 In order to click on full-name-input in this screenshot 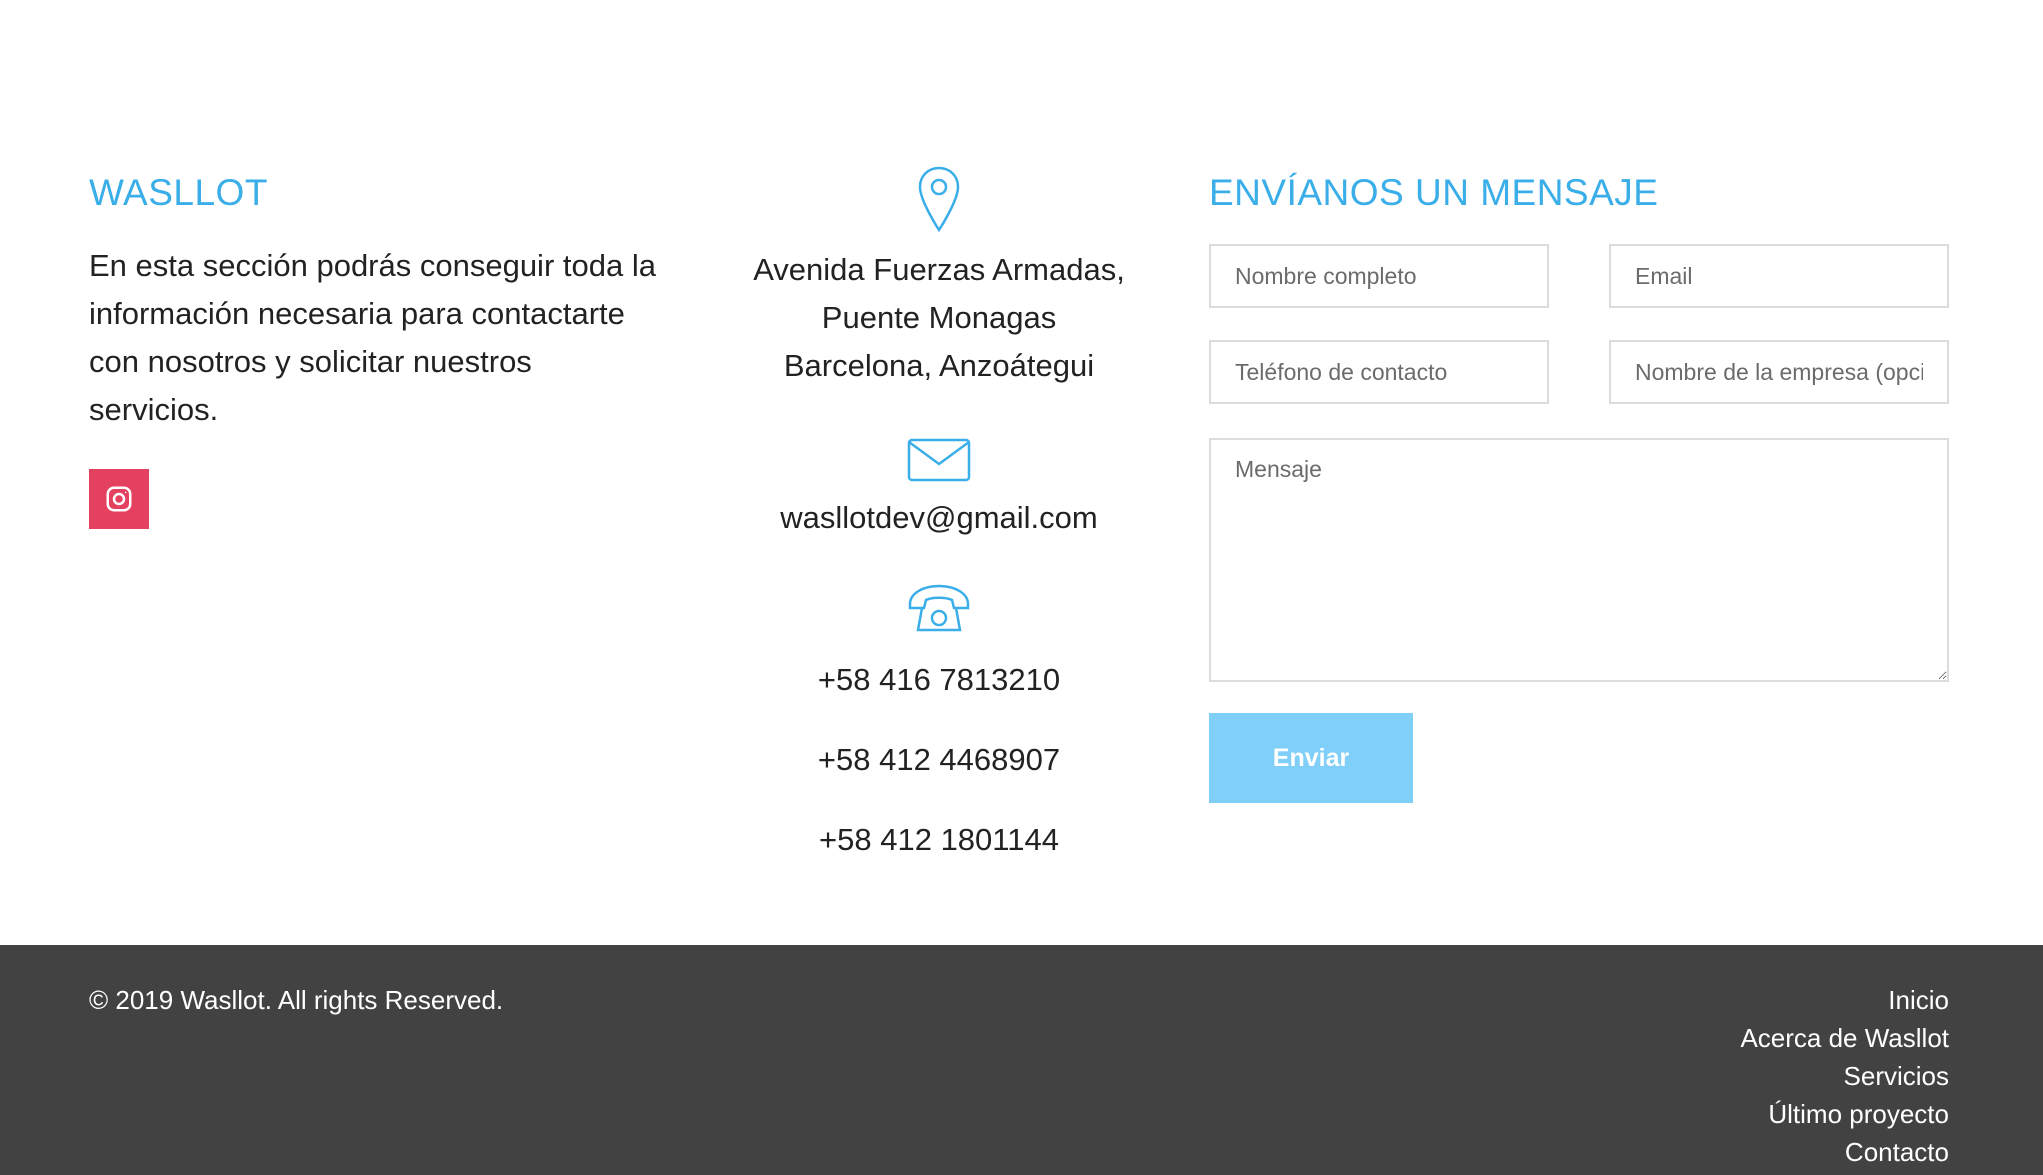, I will do `click(1379, 276)`.